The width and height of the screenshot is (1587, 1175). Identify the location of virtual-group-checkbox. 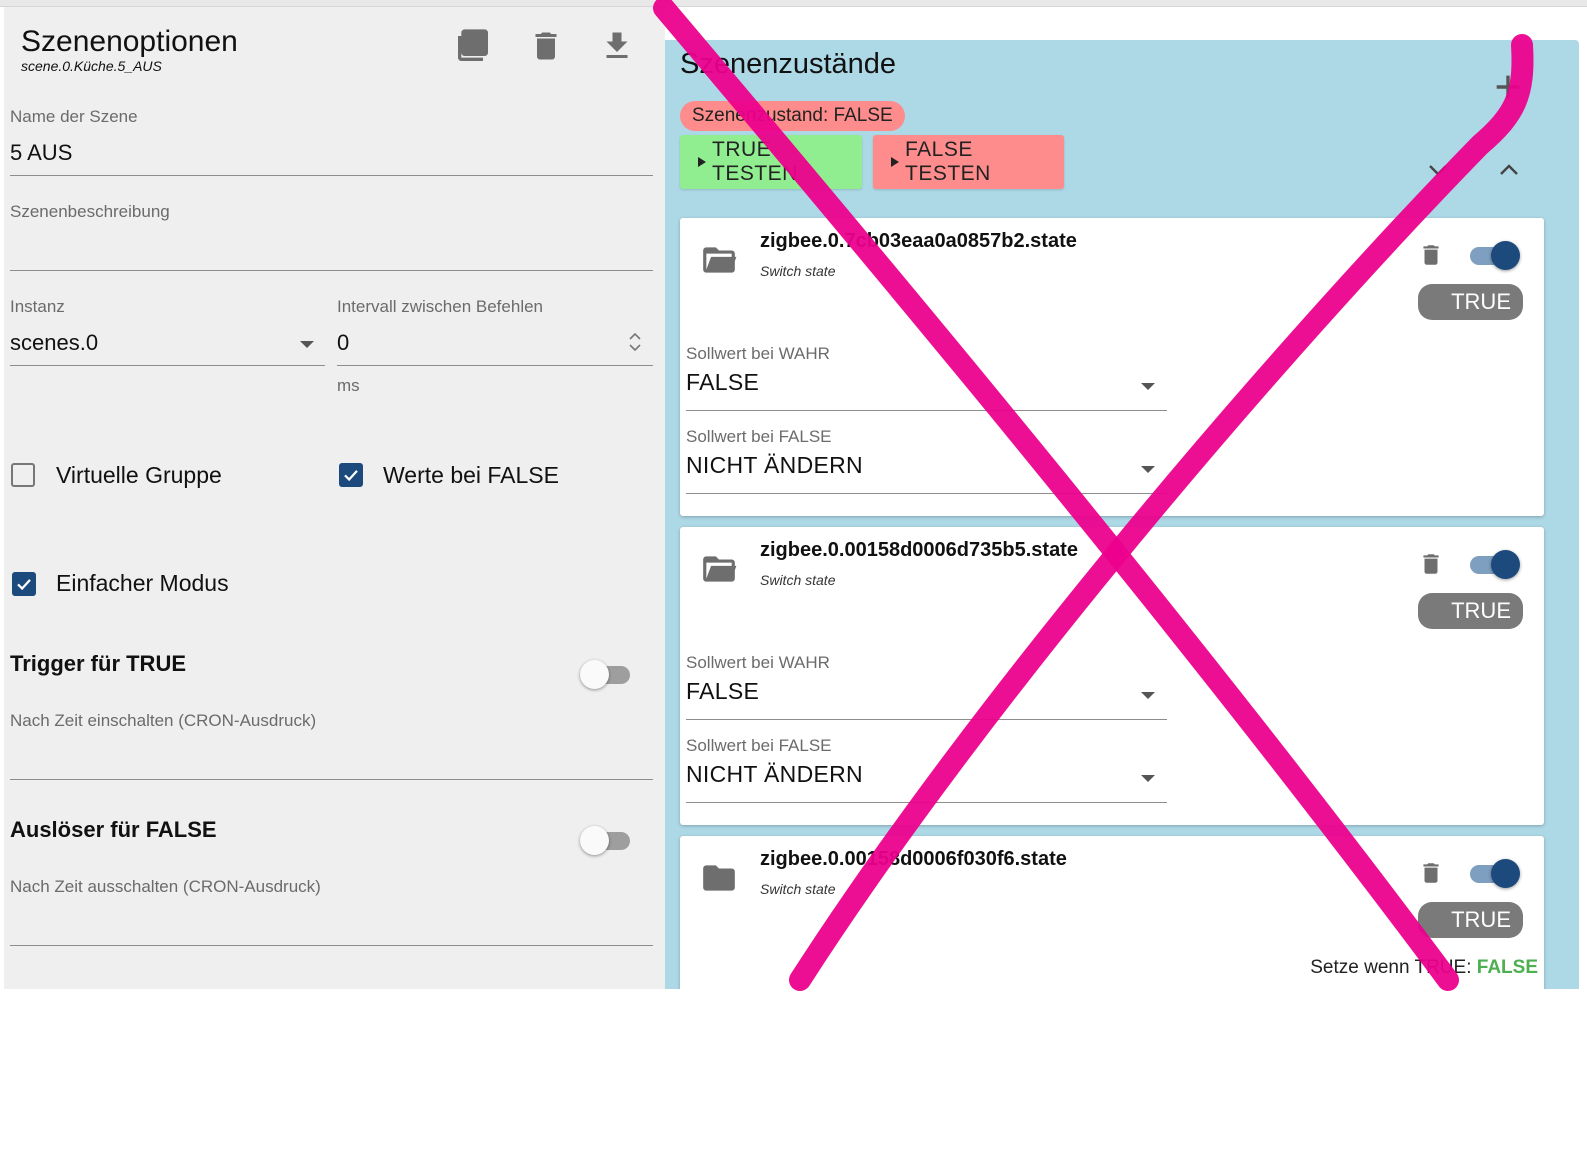
(23, 475).